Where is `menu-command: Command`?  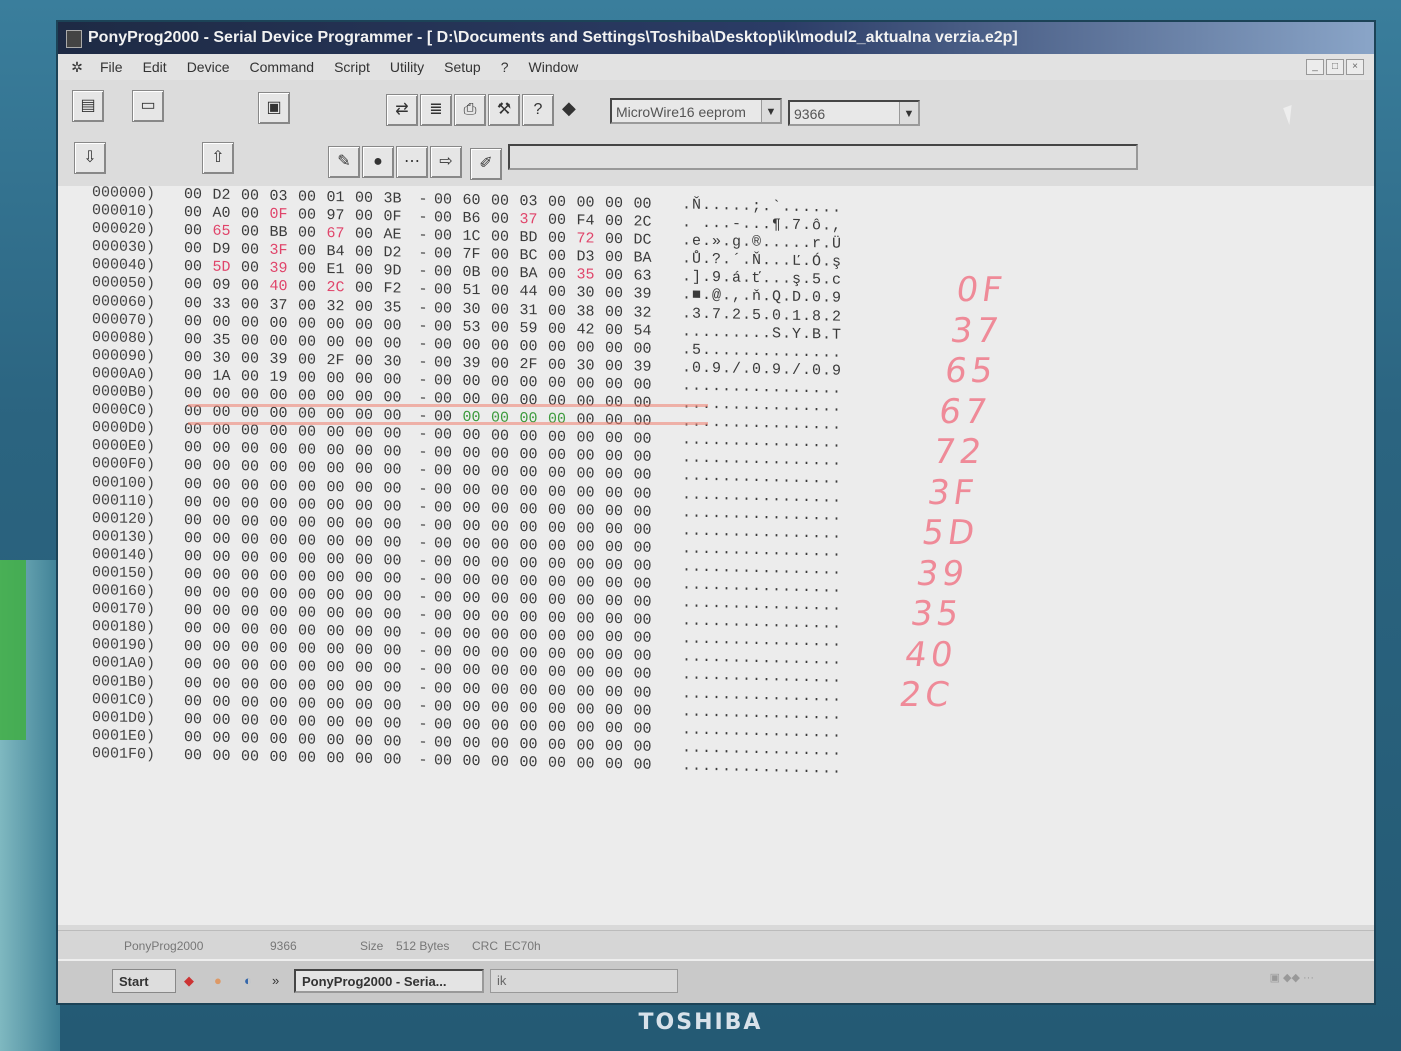
menu-command: Command is located at coordinates (281, 67).